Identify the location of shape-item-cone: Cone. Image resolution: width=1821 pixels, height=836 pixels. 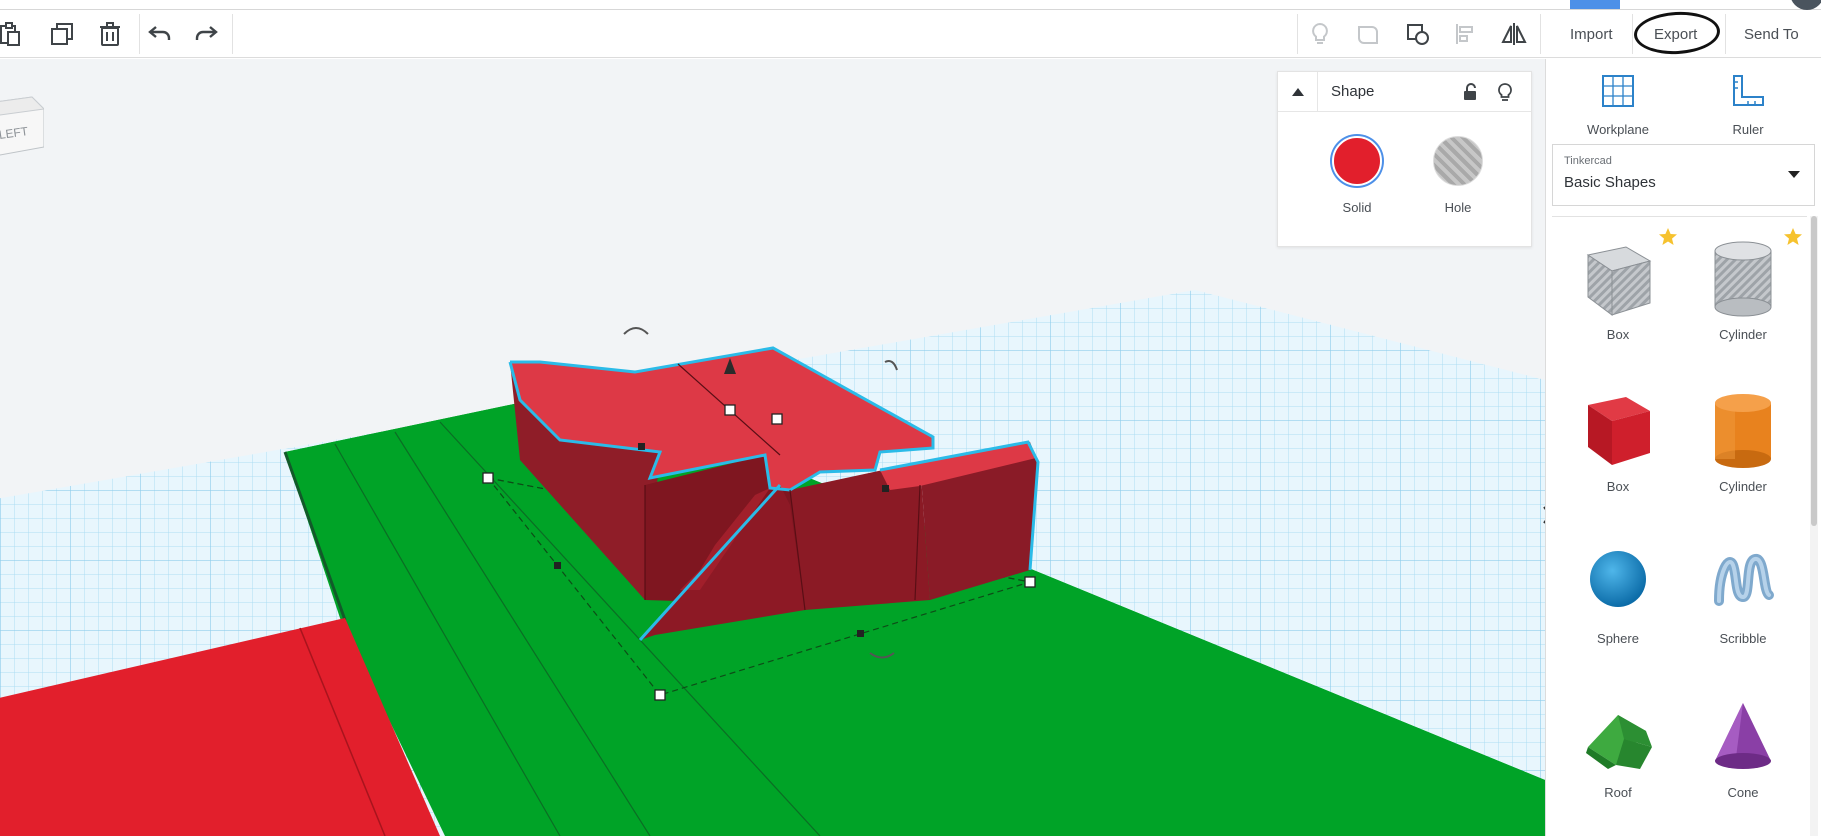
(1743, 747).